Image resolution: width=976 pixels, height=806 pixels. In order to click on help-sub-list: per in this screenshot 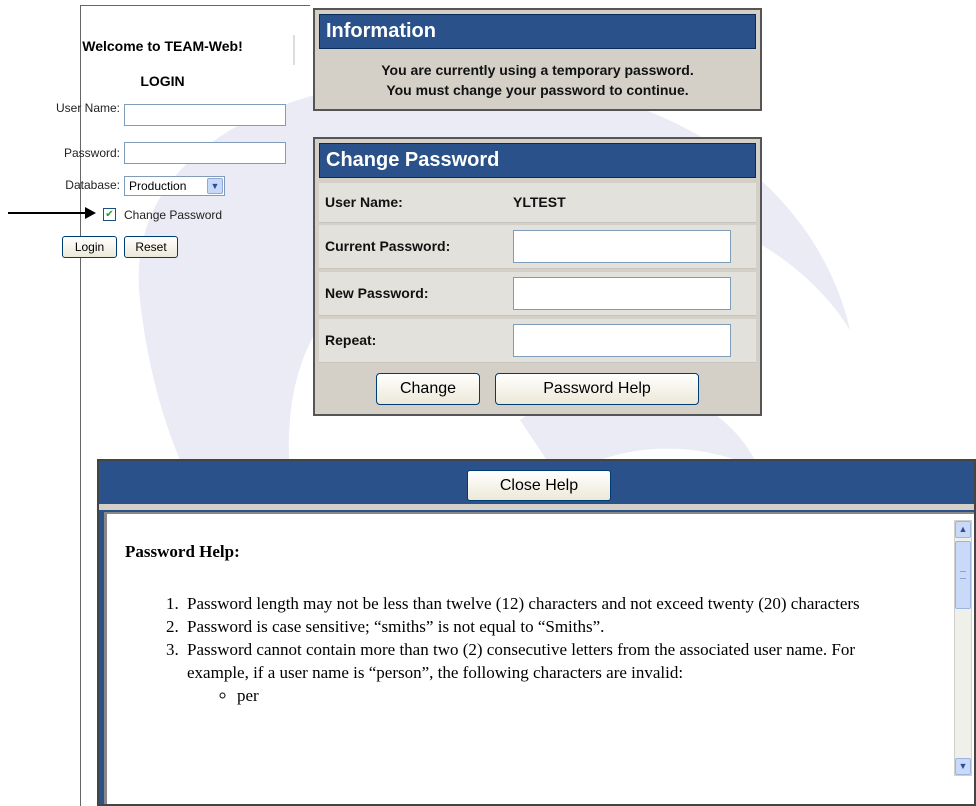, I will do `click(520, 695)`.